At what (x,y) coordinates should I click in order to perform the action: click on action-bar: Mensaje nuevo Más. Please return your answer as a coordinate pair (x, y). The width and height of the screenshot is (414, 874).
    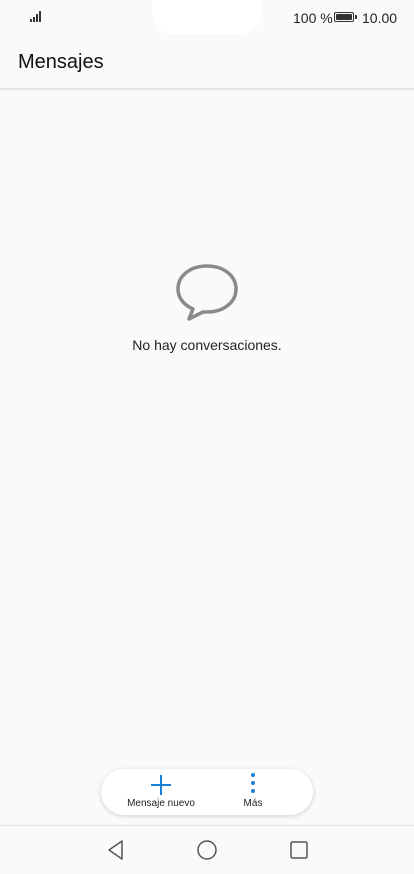
    Looking at the image, I should click on (207, 792).